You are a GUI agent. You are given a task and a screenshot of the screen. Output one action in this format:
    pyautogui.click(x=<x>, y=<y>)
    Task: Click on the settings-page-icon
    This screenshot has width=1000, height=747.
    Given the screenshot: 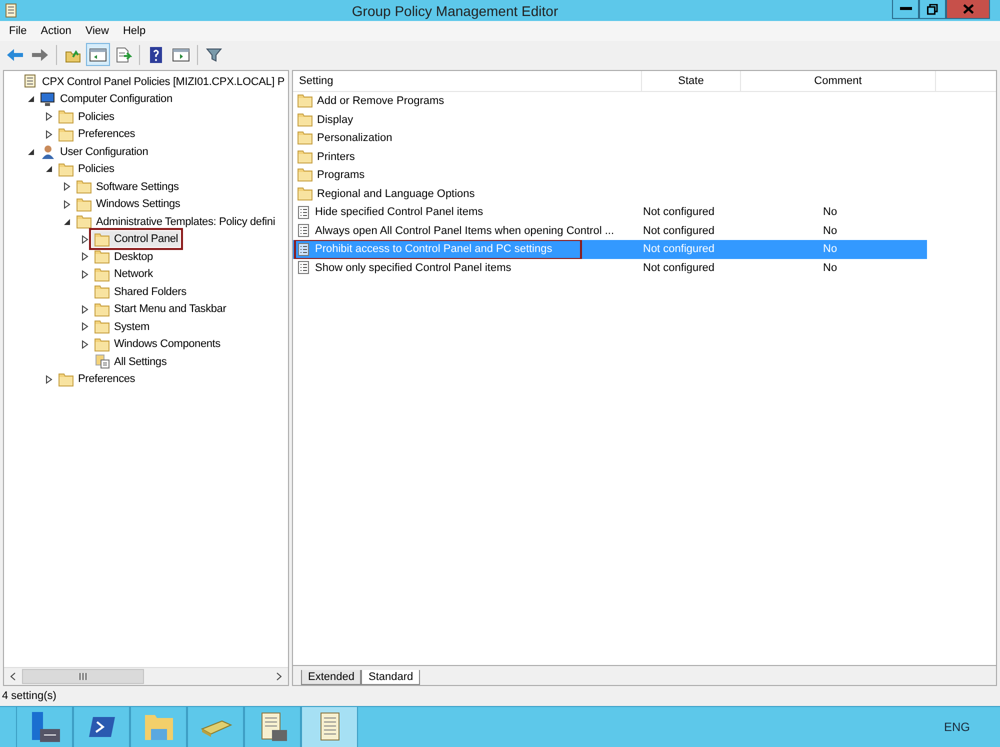 What is the action you would take?
    pyautogui.click(x=102, y=362)
    